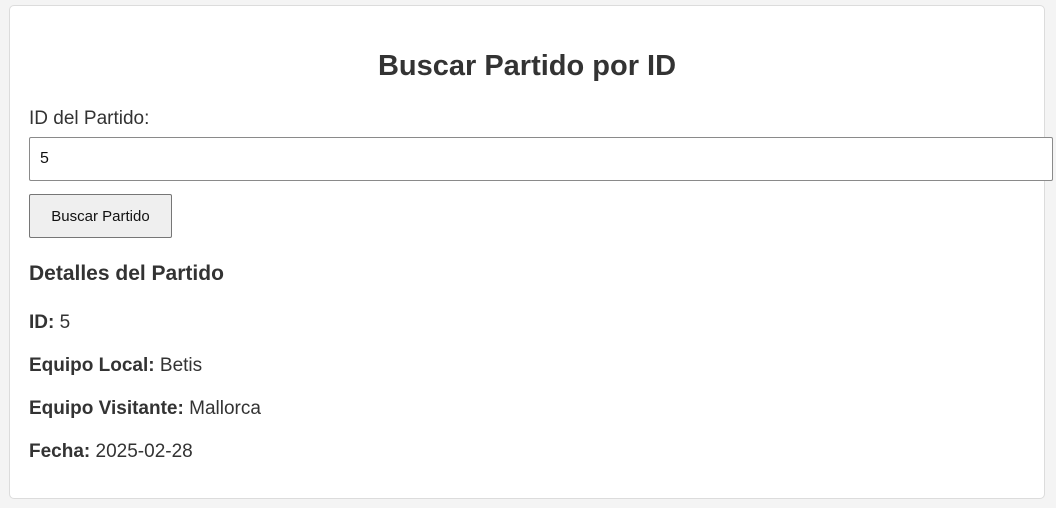 This screenshot has height=508, width=1056. Describe the element at coordinates (106, 408) in the screenshot. I see `detail-label-away-team: Equipo Visitante:` at that location.